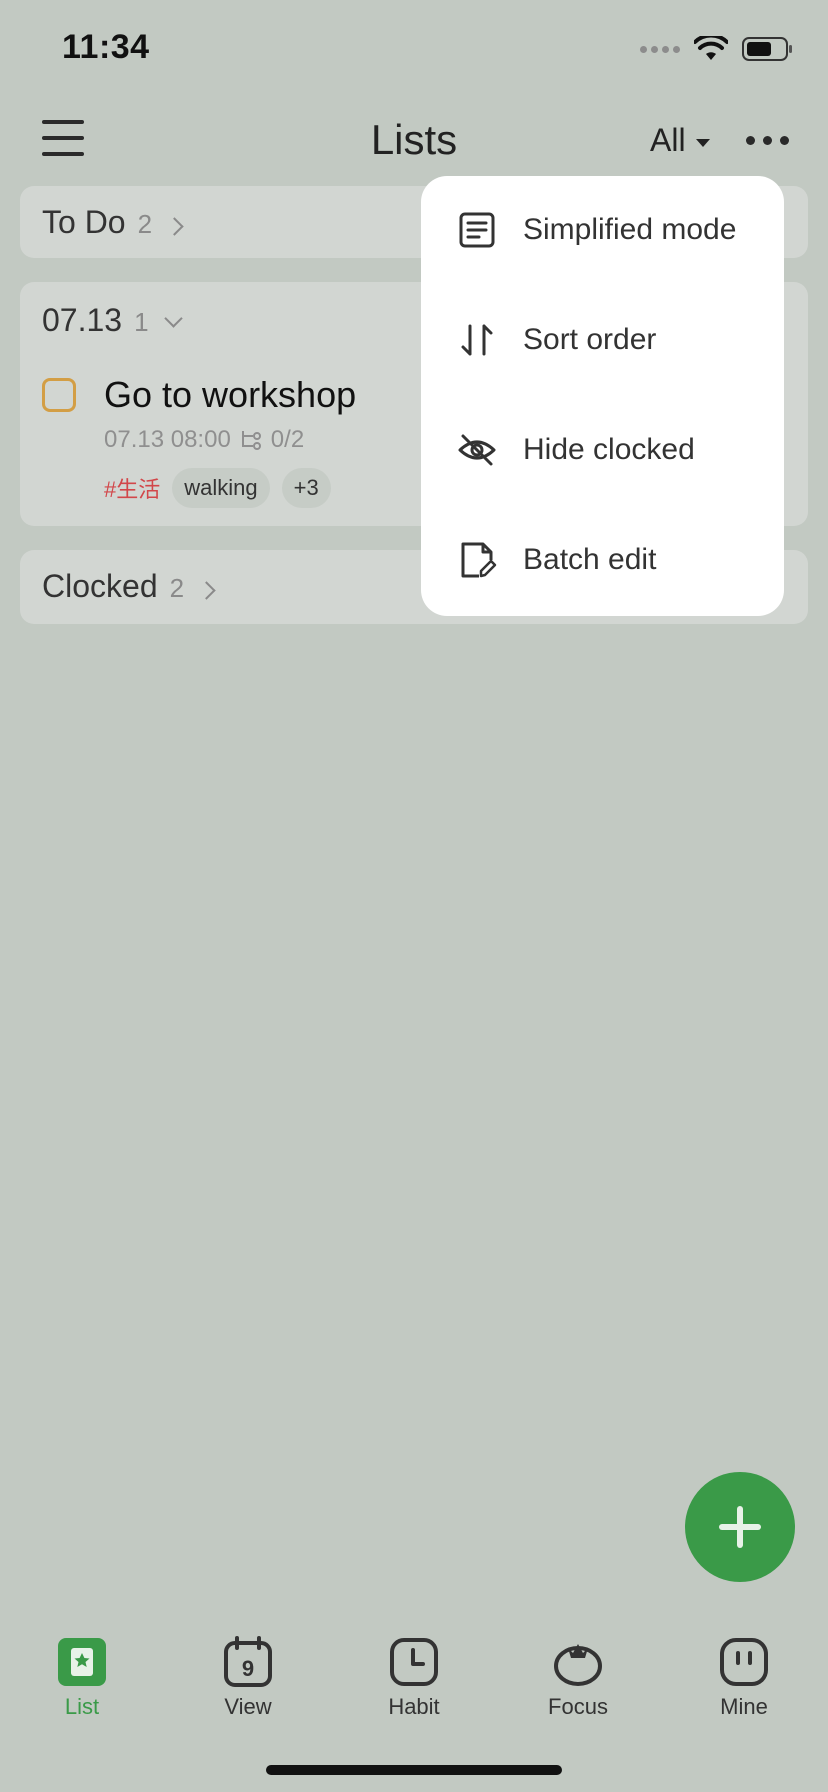 This screenshot has height=1792, width=828. What do you see at coordinates (578, 1706) in the screenshot?
I see `tab-label: Focus` at bounding box center [578, 1706].